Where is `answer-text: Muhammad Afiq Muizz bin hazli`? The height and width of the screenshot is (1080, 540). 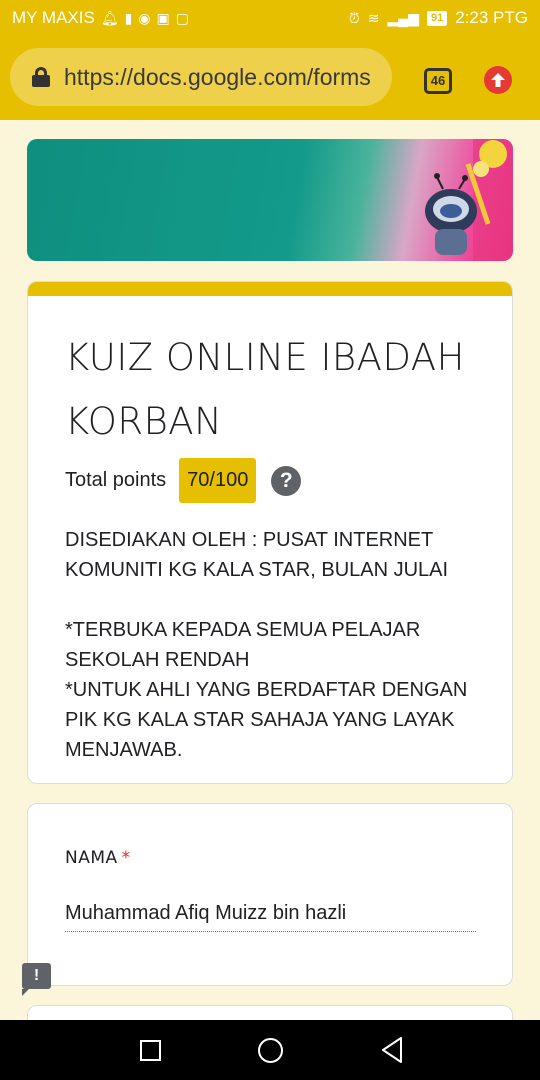
answer-text: Muhammad Afiq Muizz bin hazli is located at coordinates (206, 913).